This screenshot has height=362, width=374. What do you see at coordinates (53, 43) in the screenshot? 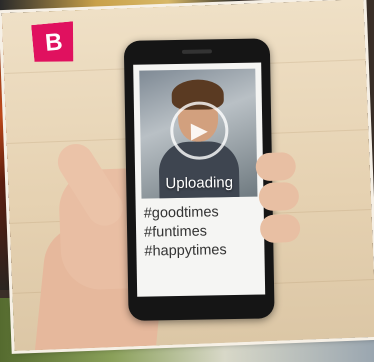
I see `section-badge: B` at bounding box center [53, 43].